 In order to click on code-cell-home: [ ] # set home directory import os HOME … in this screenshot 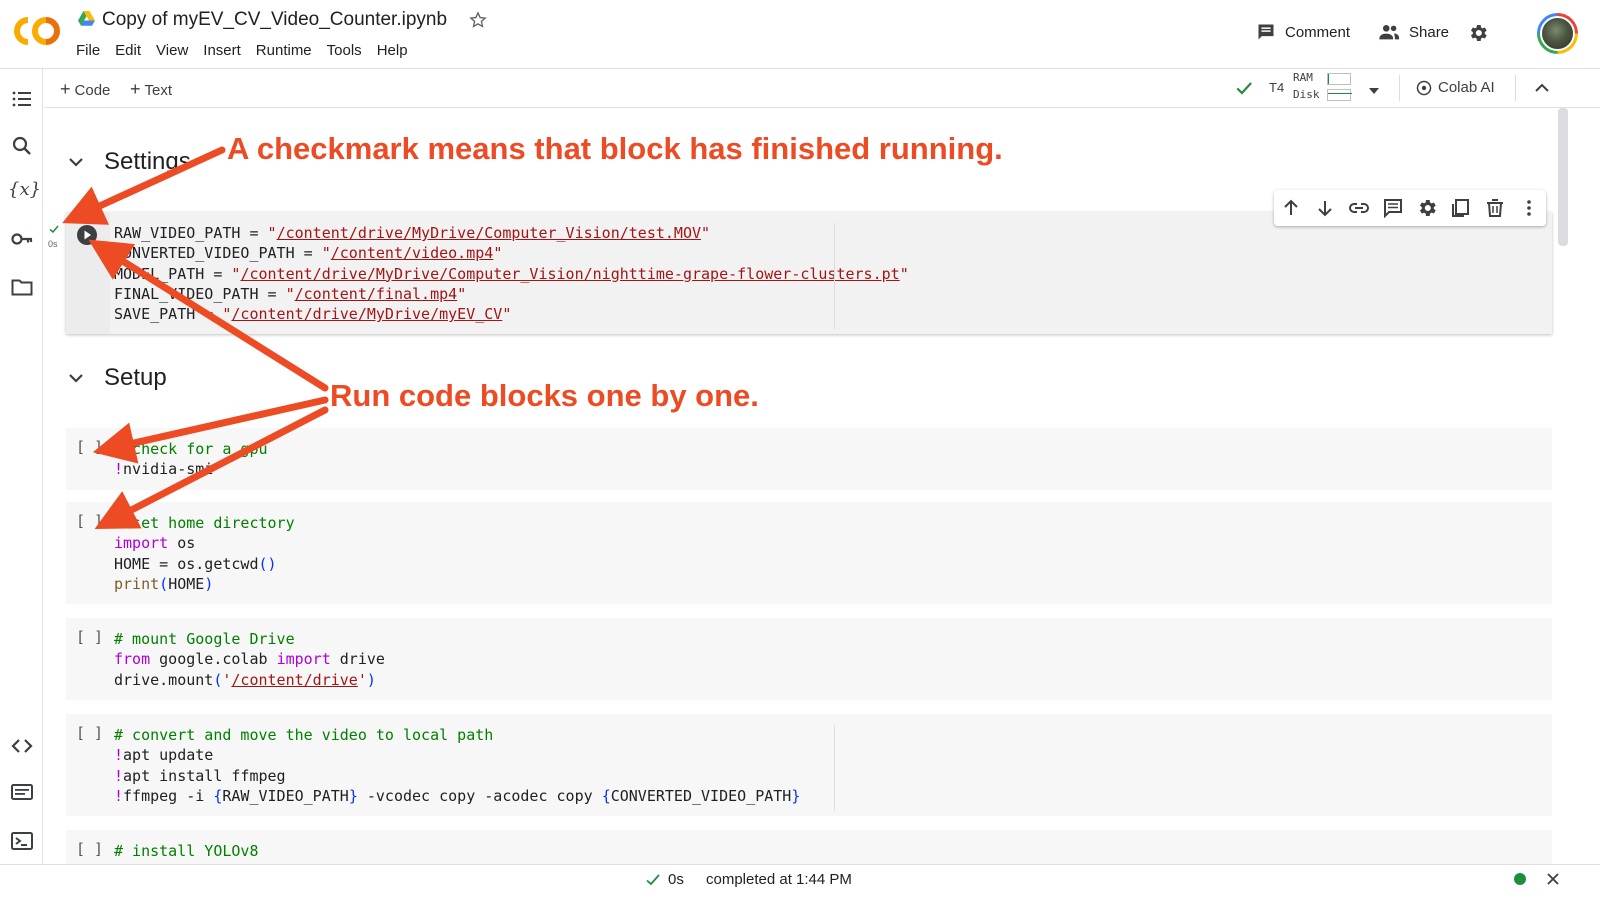, I will do `click(809, 553)`.